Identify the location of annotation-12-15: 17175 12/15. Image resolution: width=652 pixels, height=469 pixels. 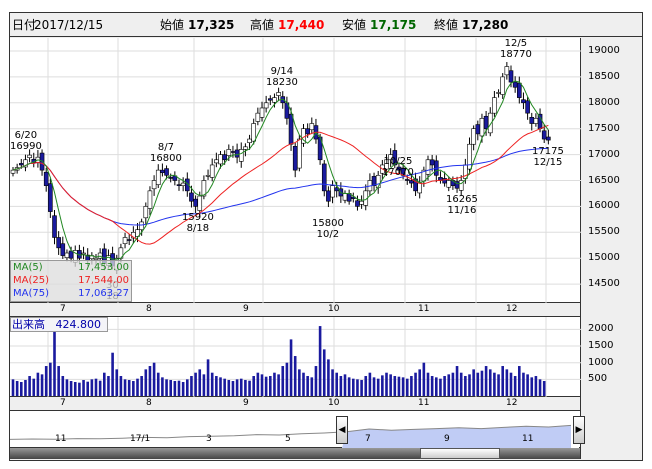
(548, 157).